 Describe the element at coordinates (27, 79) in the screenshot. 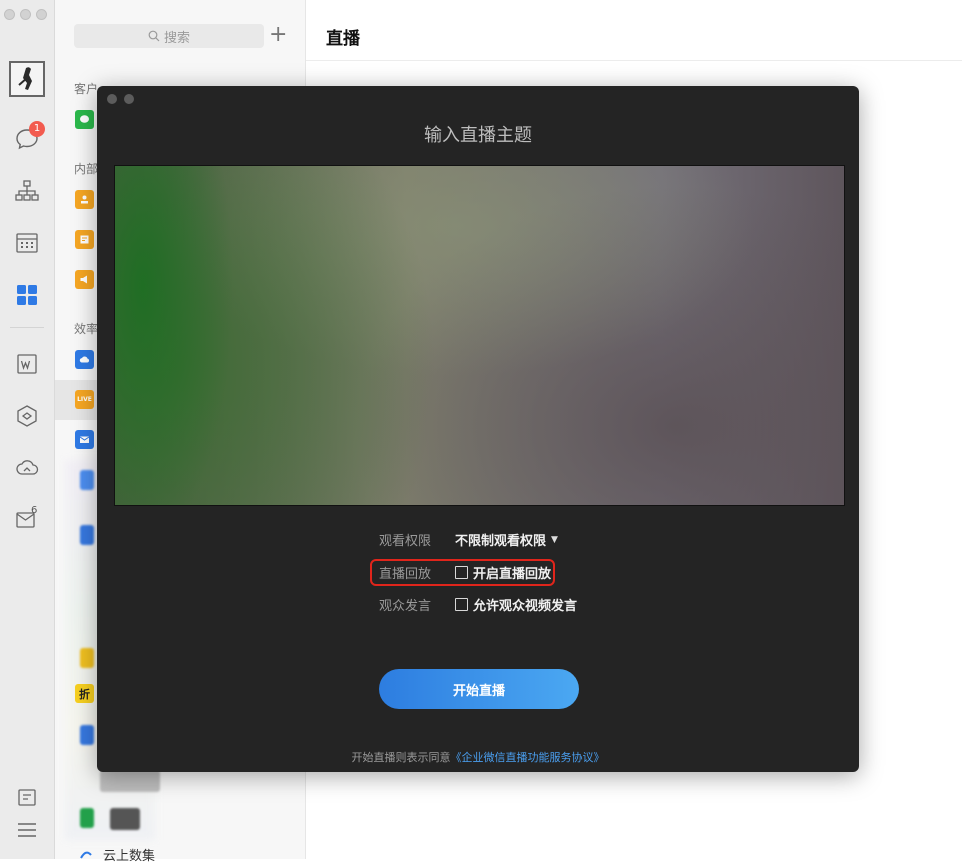

I see `avatar` at that location.